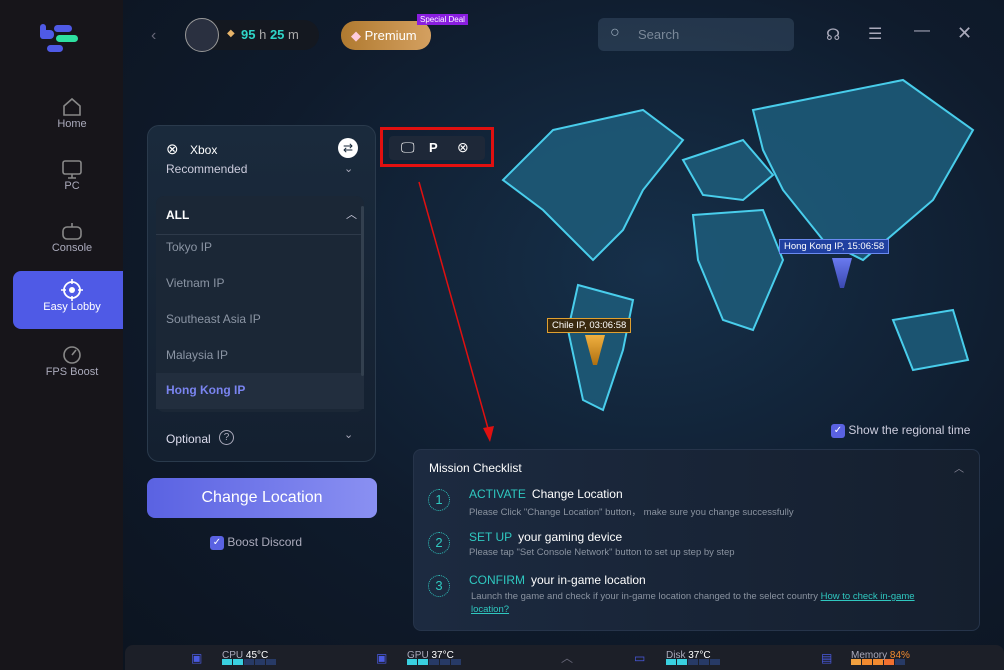  What do you see at coordinates (833, 35) in the screenshot?
I see `headset-support-icon: ☊` at bounding box center [833, 35].